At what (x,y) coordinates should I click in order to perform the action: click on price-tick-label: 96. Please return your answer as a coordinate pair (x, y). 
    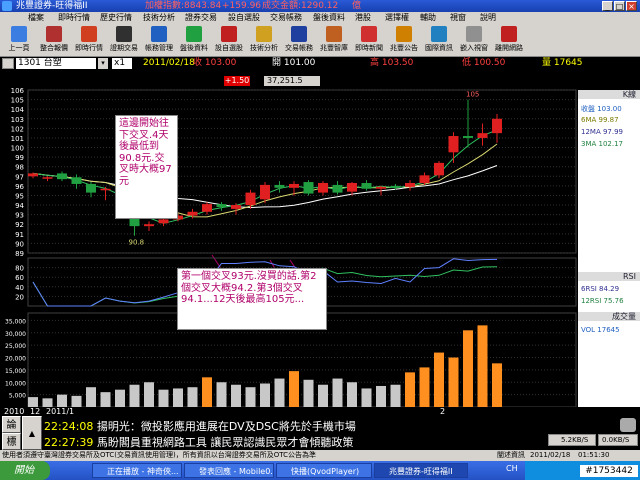
    Looking at the image, I should click on (19, 187).